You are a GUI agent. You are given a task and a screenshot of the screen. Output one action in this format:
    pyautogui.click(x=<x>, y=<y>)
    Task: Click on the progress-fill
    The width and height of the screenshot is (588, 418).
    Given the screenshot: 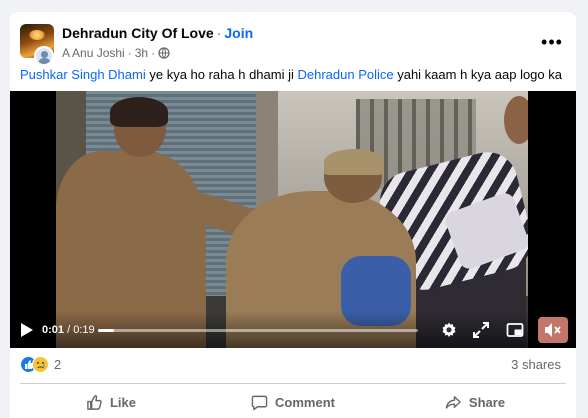 What is the action you would take?
    pyautogui.click(x=106, y=330)
    